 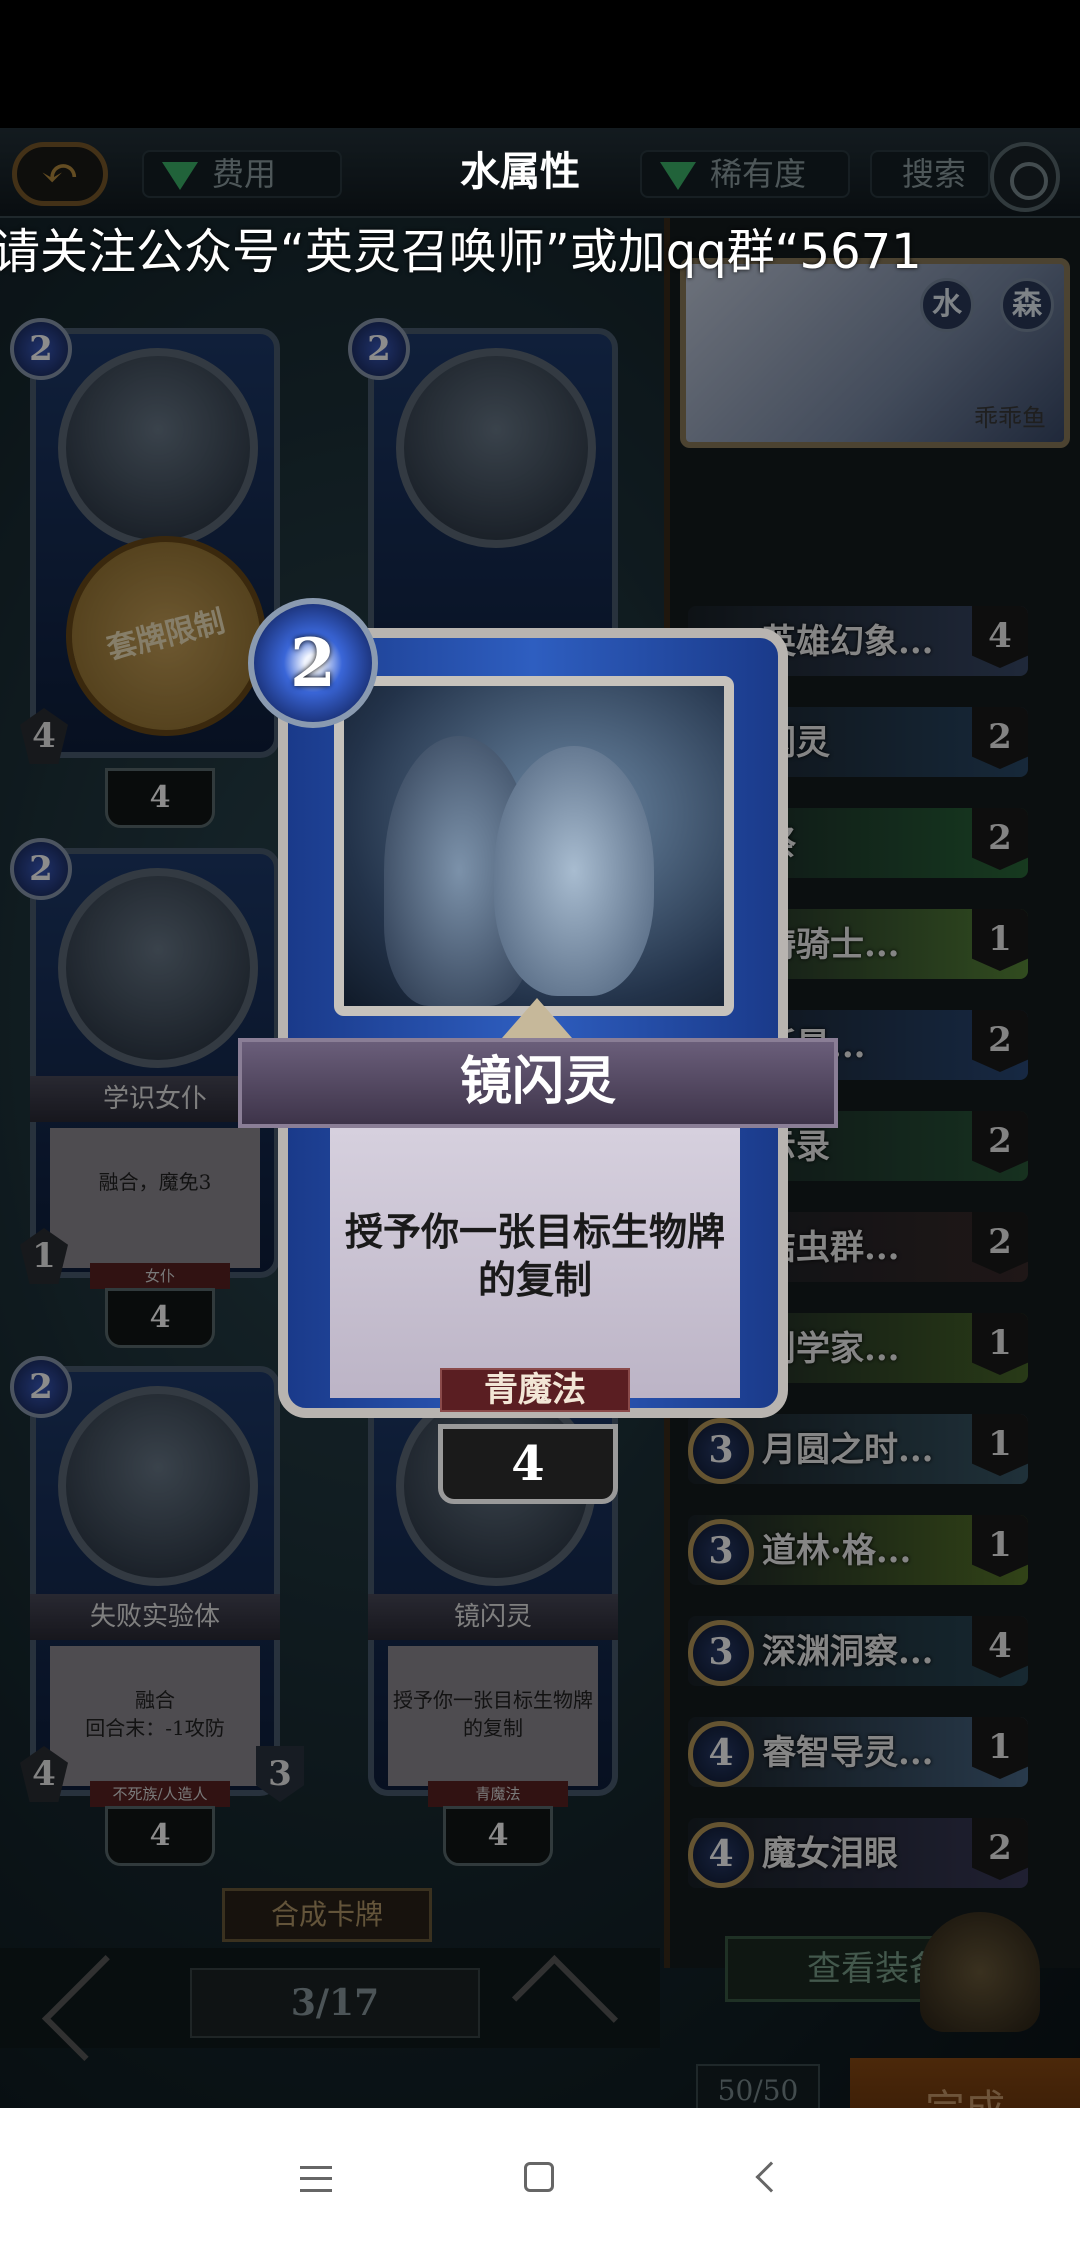 What do you see at coordinates (538, 1083) in the screenshot?
I see `card-name: 镜闪灵` at bounding box center [538, 1083].